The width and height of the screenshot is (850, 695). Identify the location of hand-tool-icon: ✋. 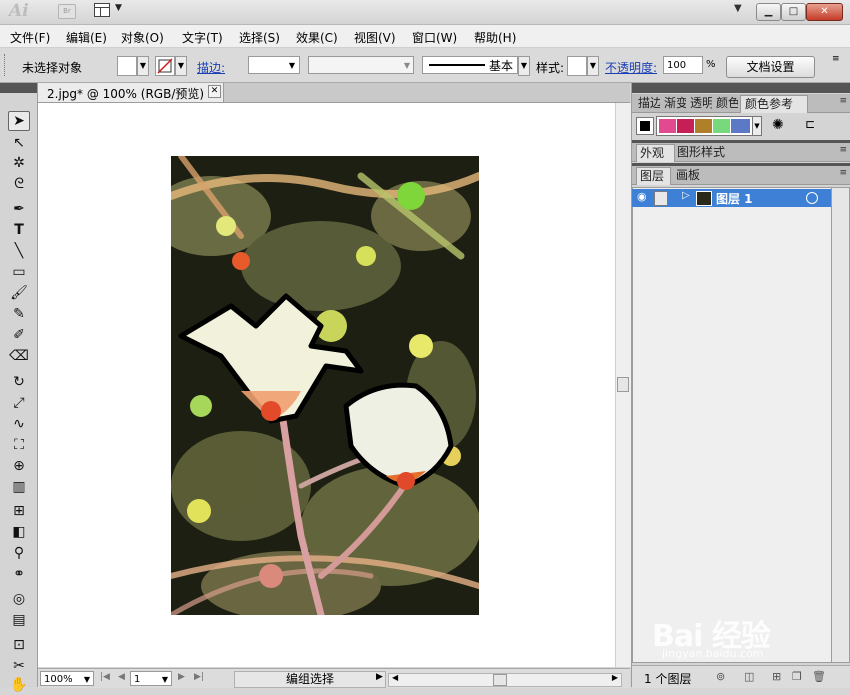
(19, 685).